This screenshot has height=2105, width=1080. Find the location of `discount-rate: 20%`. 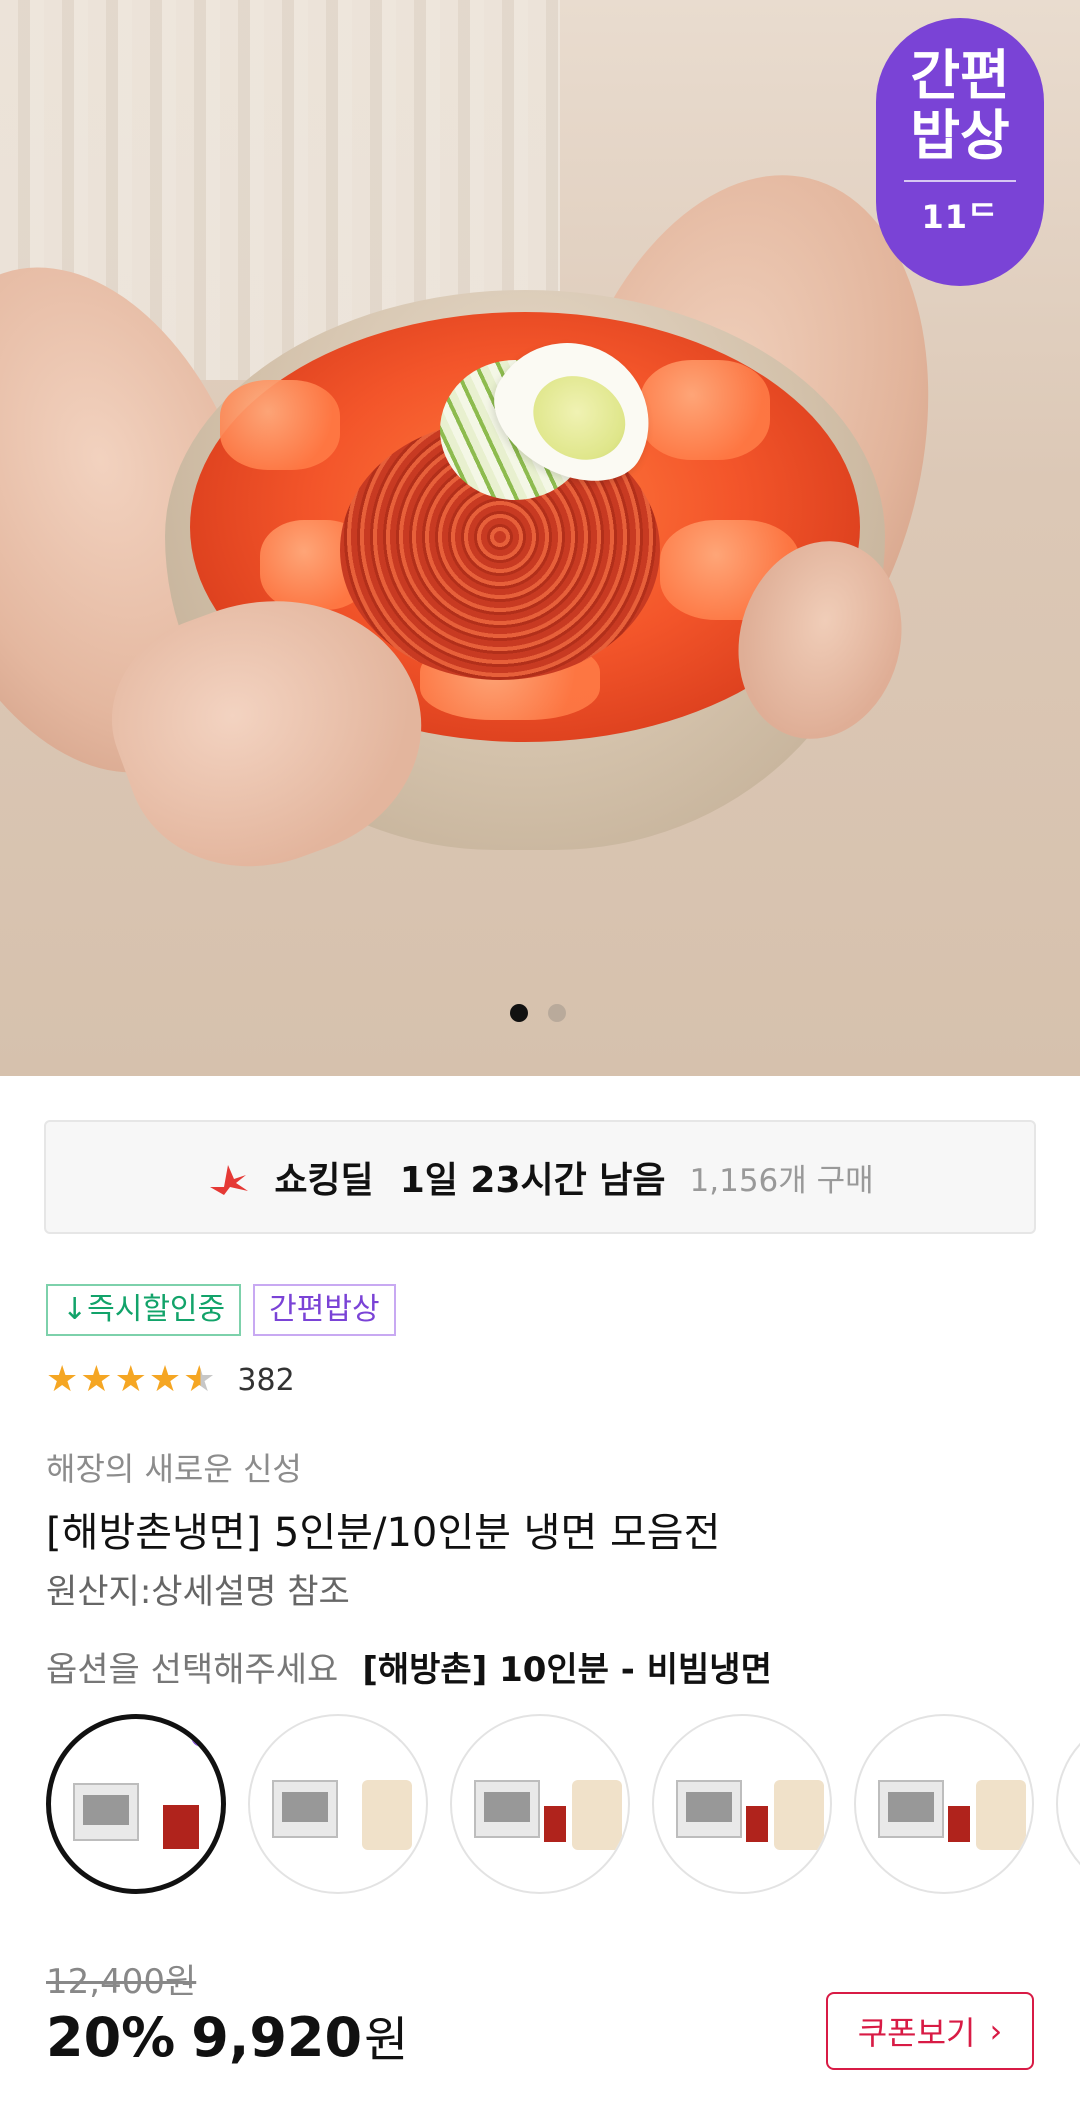

discount-rate: 20% is located at coordinates (111, 2037).